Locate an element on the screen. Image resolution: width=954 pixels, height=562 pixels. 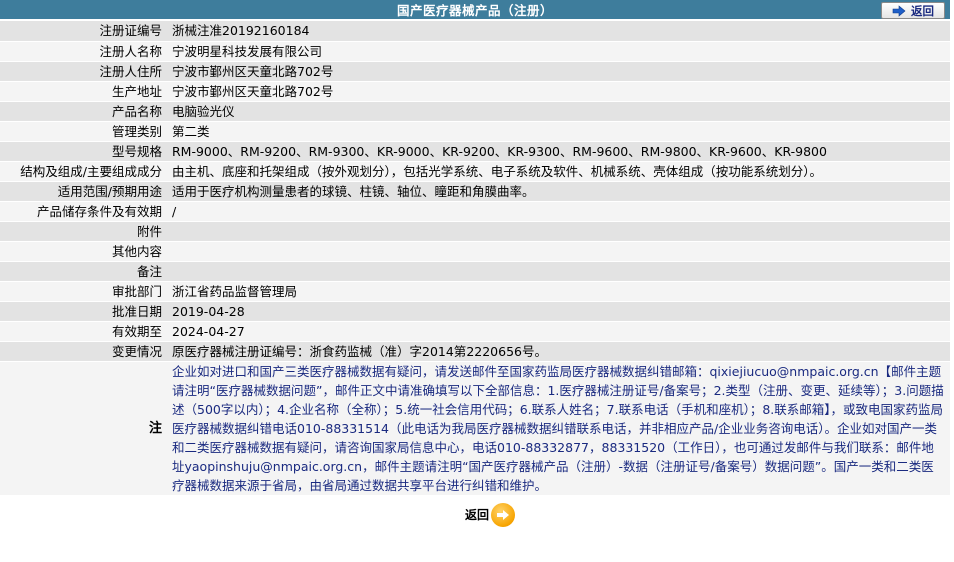
table-row: 注册人住所 宁波市鄞州区天童北路702号 is located at coordinates (475, 71).